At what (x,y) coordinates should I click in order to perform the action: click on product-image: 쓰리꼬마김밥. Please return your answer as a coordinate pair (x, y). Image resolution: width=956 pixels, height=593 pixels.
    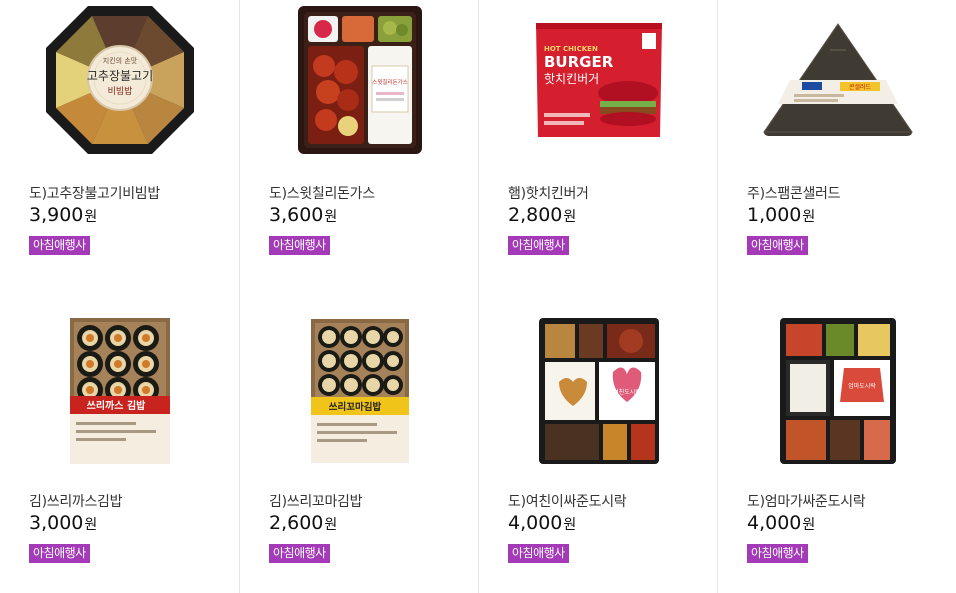
    Looking at the image, I should click on (360, 391).